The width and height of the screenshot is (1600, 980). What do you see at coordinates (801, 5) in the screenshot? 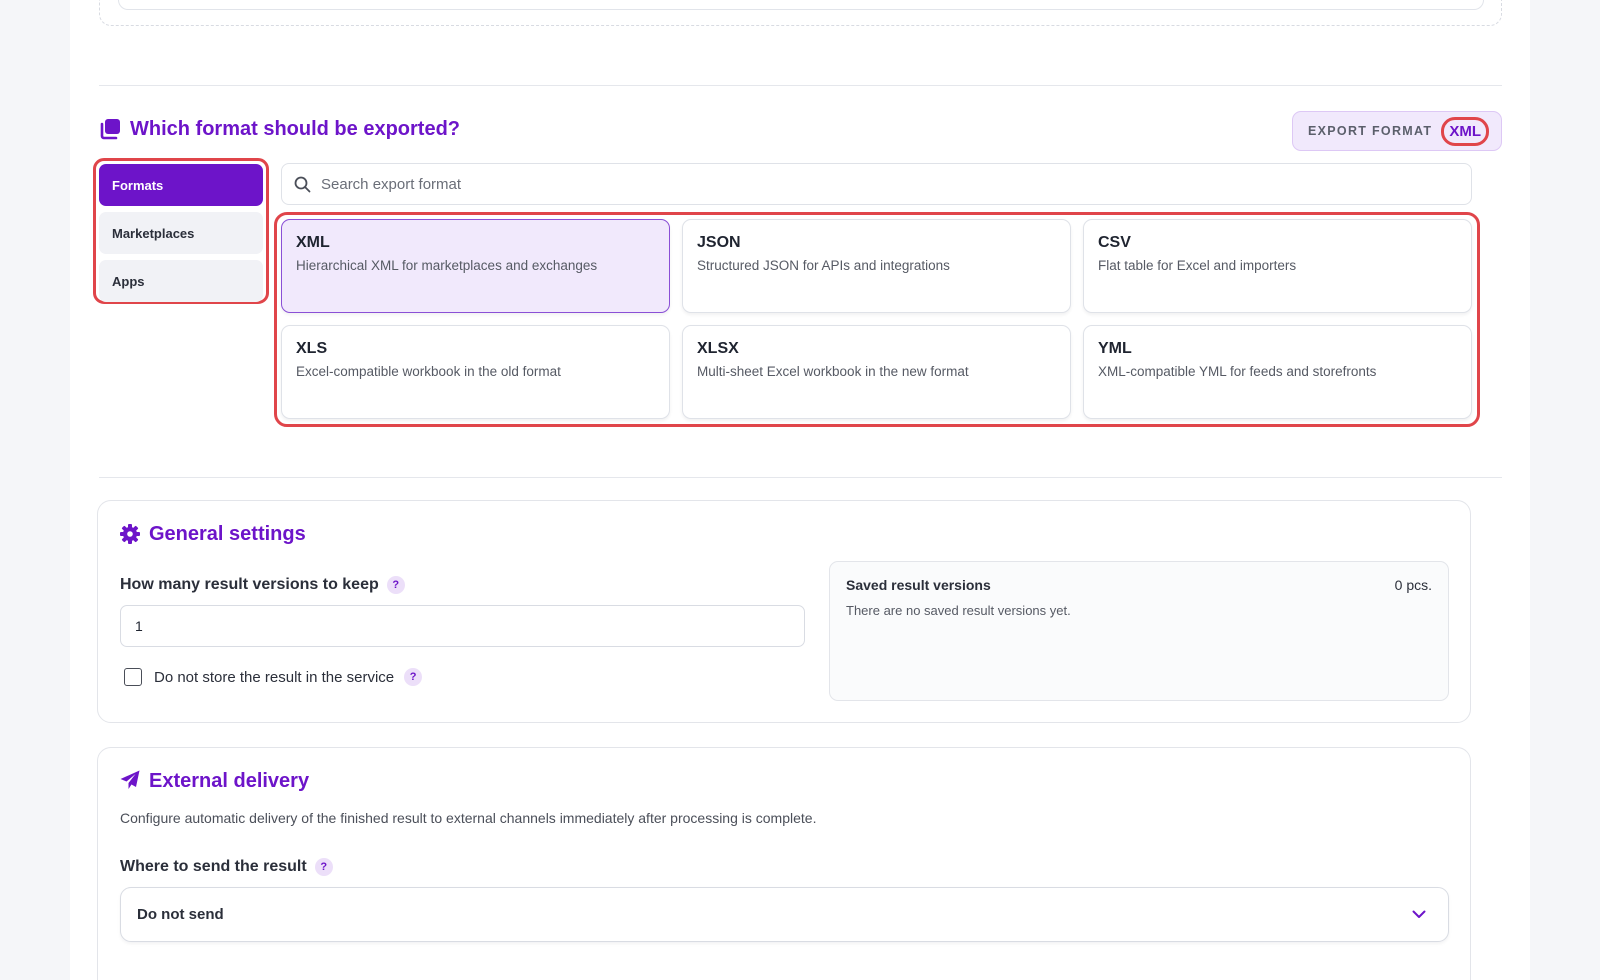
I see `previous-field-edge` at bounding box center [801, 5].